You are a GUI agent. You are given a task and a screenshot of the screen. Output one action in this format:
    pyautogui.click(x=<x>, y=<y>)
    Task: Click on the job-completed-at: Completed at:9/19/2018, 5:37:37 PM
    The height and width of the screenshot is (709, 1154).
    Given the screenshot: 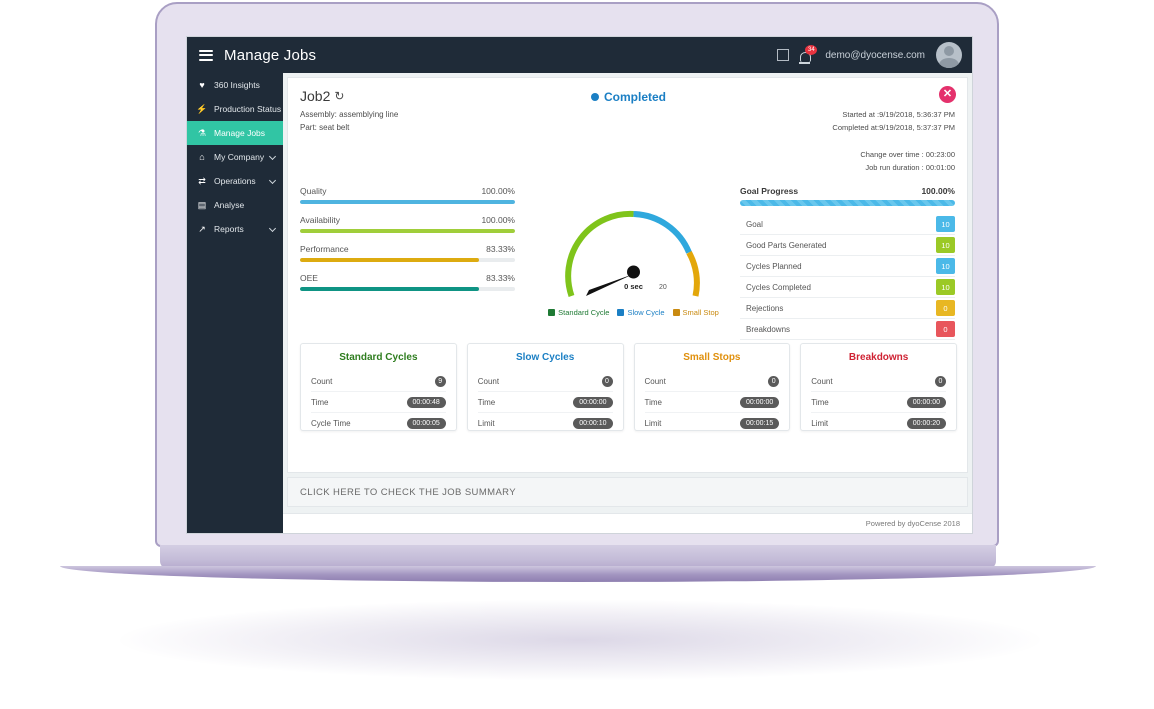 What is the action you would take?
    pyautogui.click(x=893, y=127)
    